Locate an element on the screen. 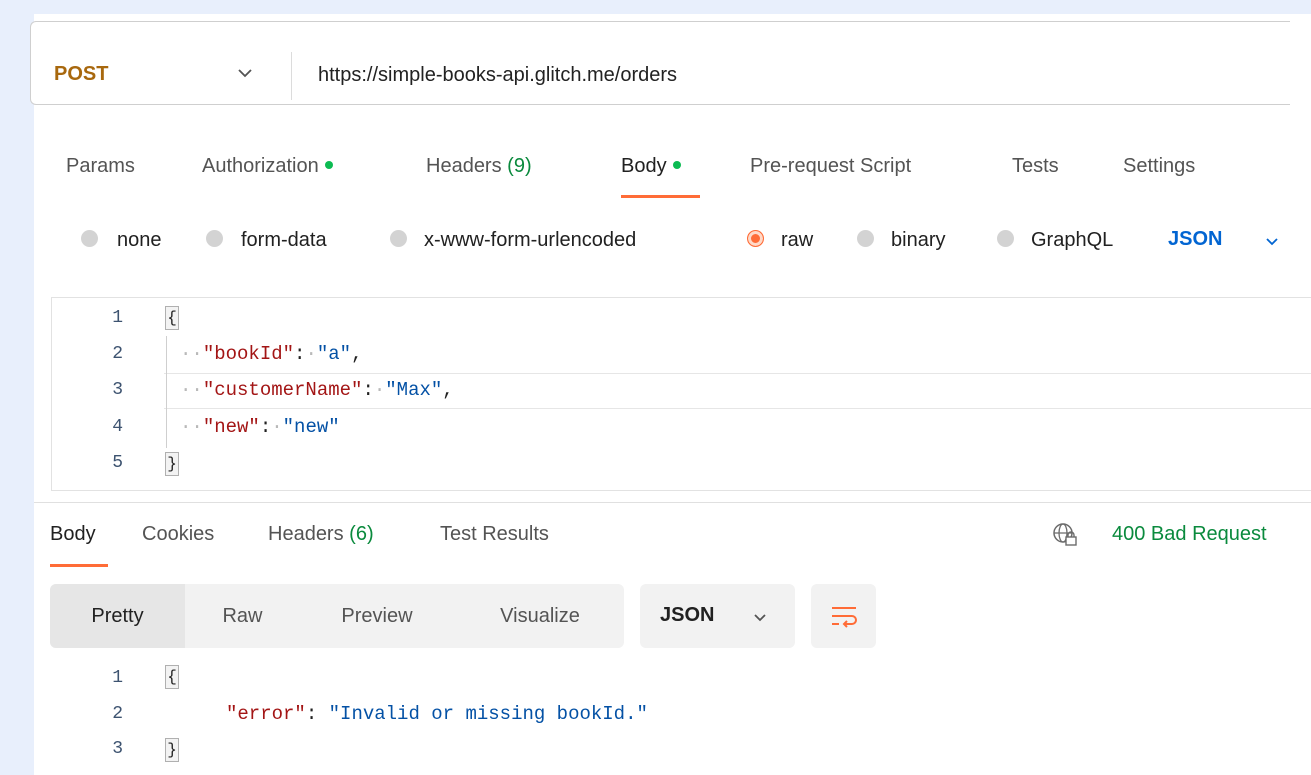  tab-label: Pre-request Script is located at coordinates (831, 166).